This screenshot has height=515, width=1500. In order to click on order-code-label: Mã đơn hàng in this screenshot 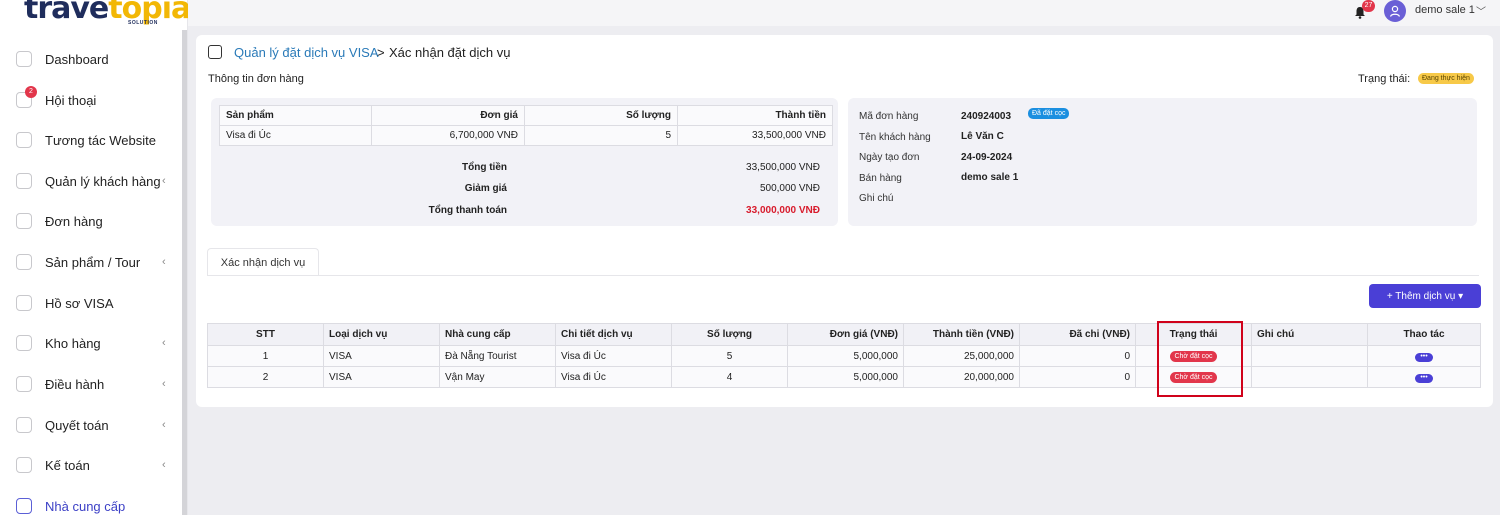, I will do `click(889, 116)`.